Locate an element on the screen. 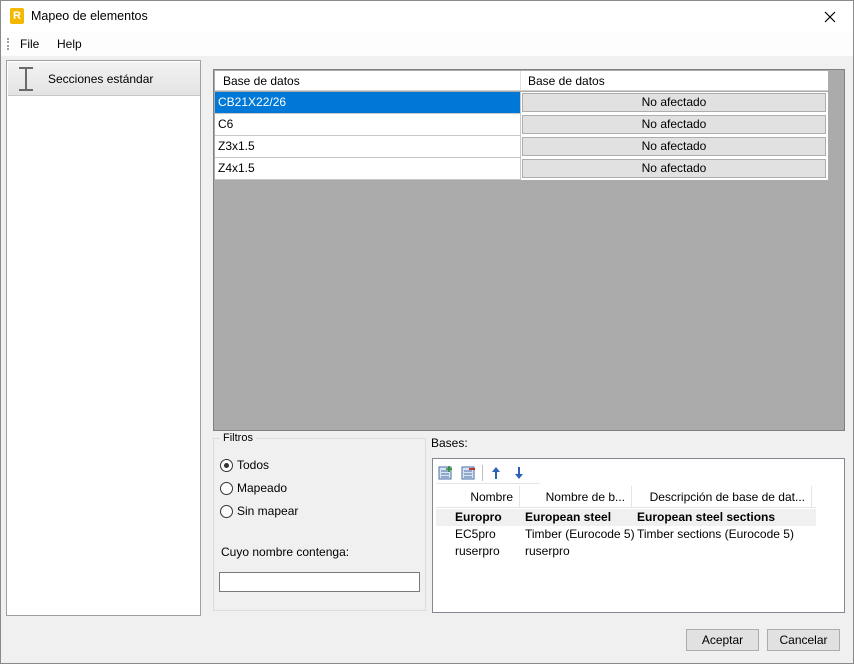 This screenshot has height=664, width=854. grid-row: C6 No afectado is located at coordinates (521, 125).